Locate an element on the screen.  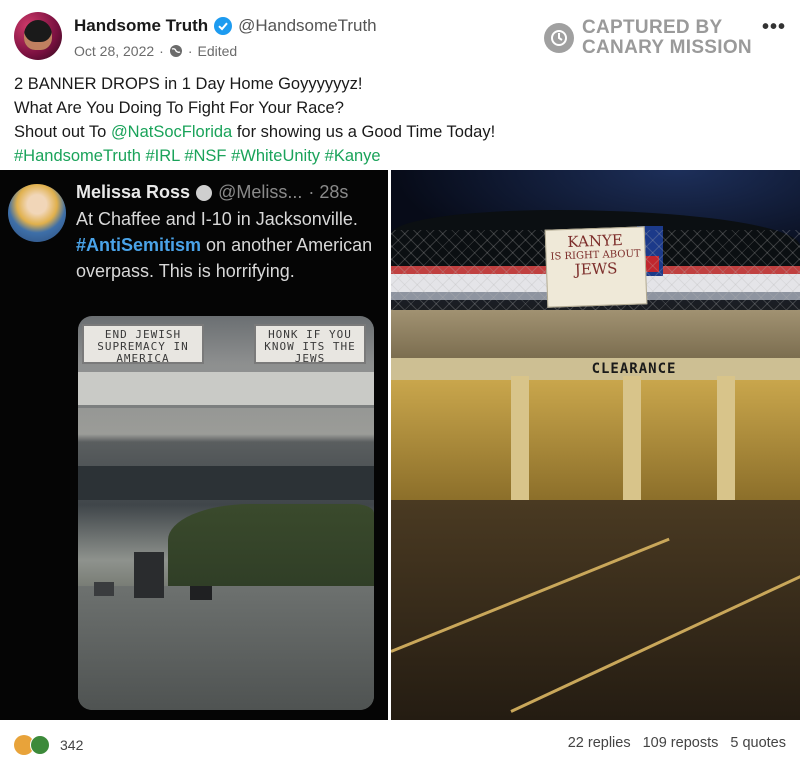
watermark-text: CAPTURED BY CANARY MISSION is located at coordinates (667, 38).